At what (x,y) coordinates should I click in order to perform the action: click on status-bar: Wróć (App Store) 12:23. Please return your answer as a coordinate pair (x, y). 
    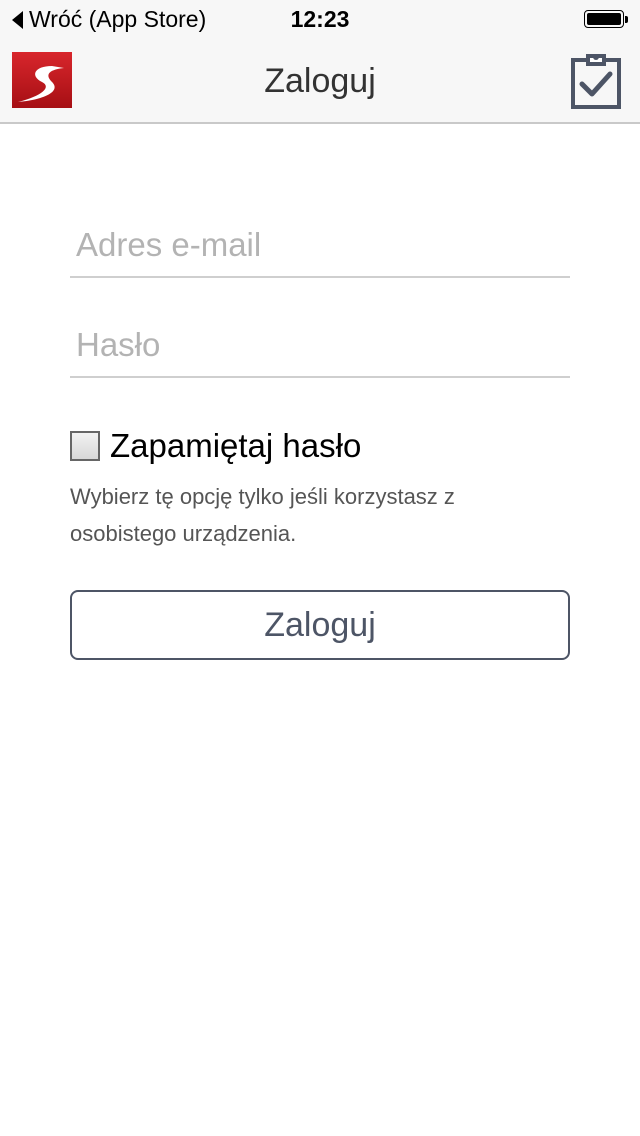
    Looking at the image, I should click on (320, 20).